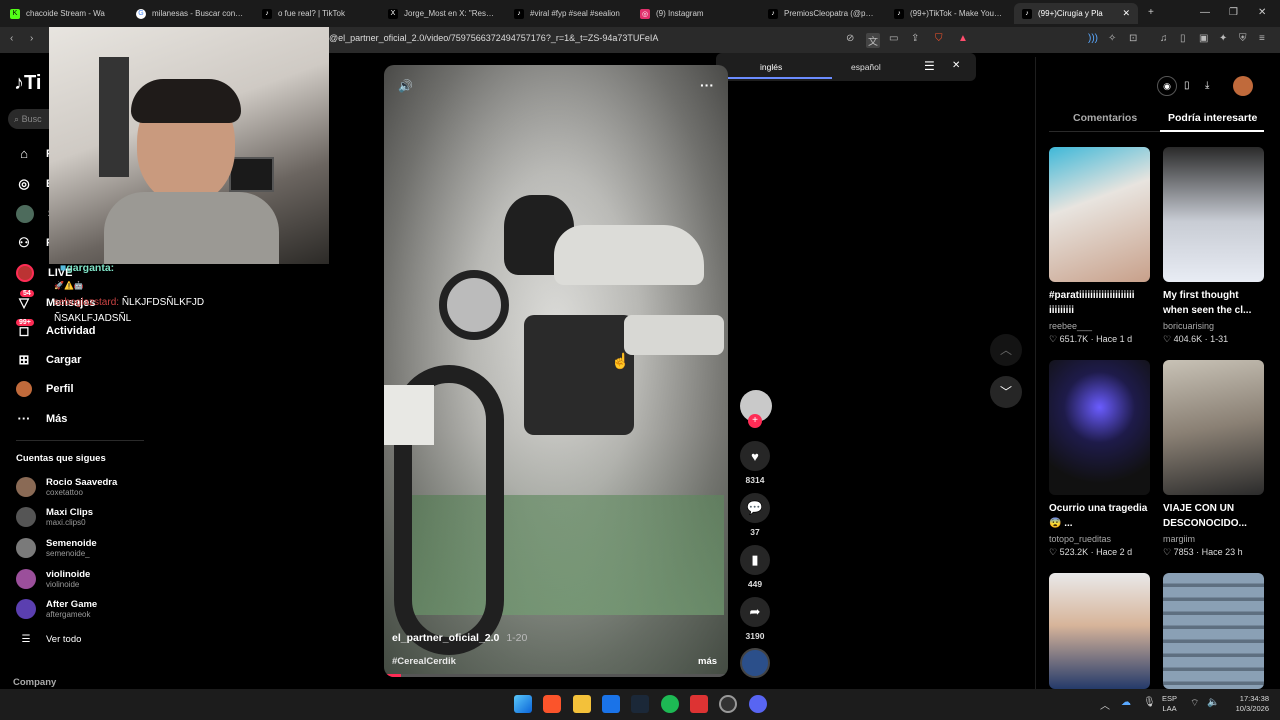 The height and width of the screenshot is (720, 1280). Describe the element at coordinates (1149, 702) in the screenshot. I see `mic-icon: 🎙` at that location.